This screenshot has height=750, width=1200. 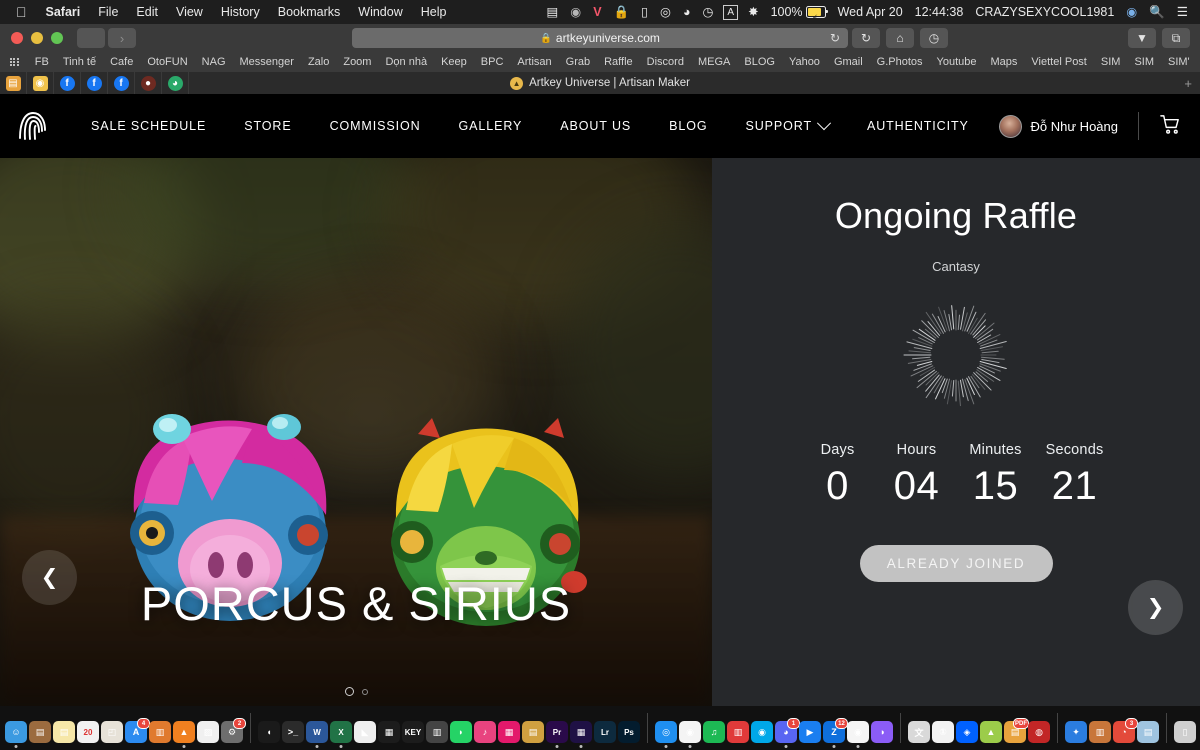 What do you see at coordinates (79, 62) in the screenshot?
I see `bookmark-tinhte: Tinh tế` at bounding box center [79, 62].